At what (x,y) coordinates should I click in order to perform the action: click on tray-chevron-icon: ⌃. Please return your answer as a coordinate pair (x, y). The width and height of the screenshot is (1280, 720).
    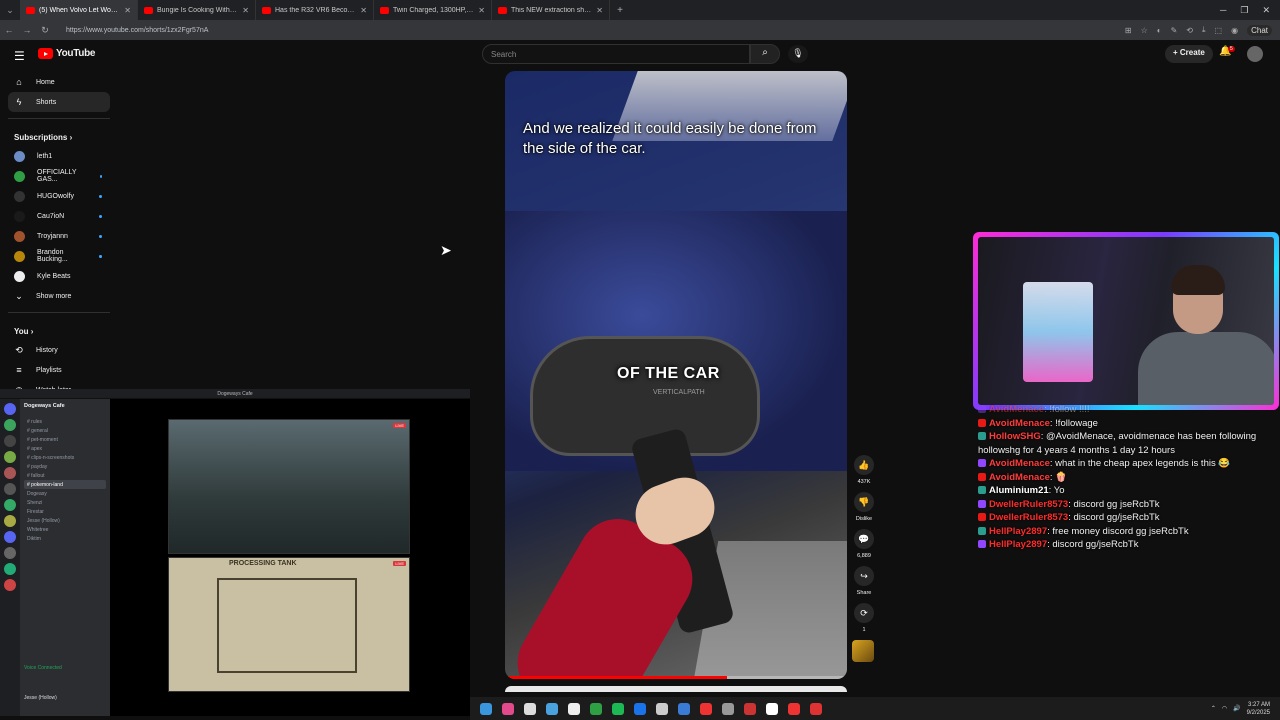
    Looking at the image, I should click on (1213, 708).